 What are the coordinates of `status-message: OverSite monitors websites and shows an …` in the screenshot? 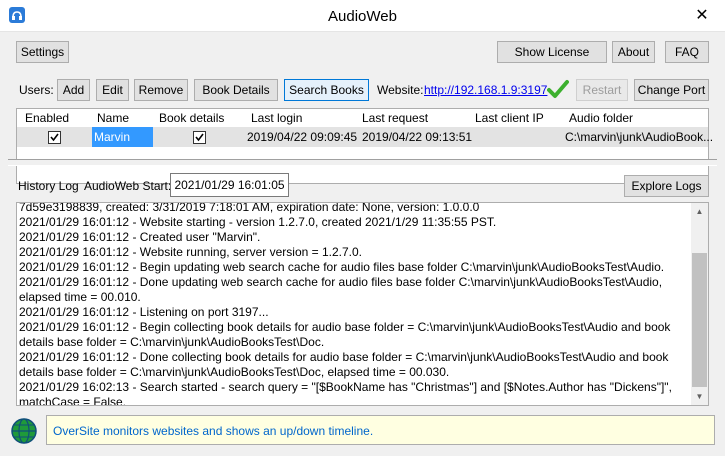 It's located at (380, 430).